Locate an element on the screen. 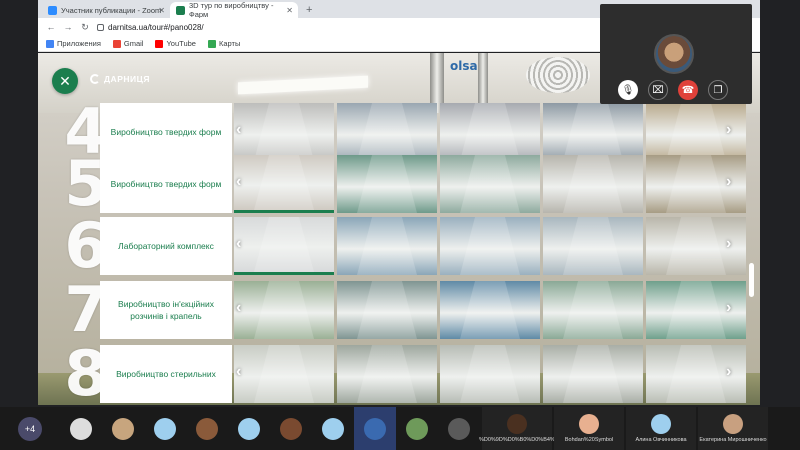 The width and height of the screenshot is (800, 450). participant-tile: Алина Овчинникова is located at coordinates (661, 428).